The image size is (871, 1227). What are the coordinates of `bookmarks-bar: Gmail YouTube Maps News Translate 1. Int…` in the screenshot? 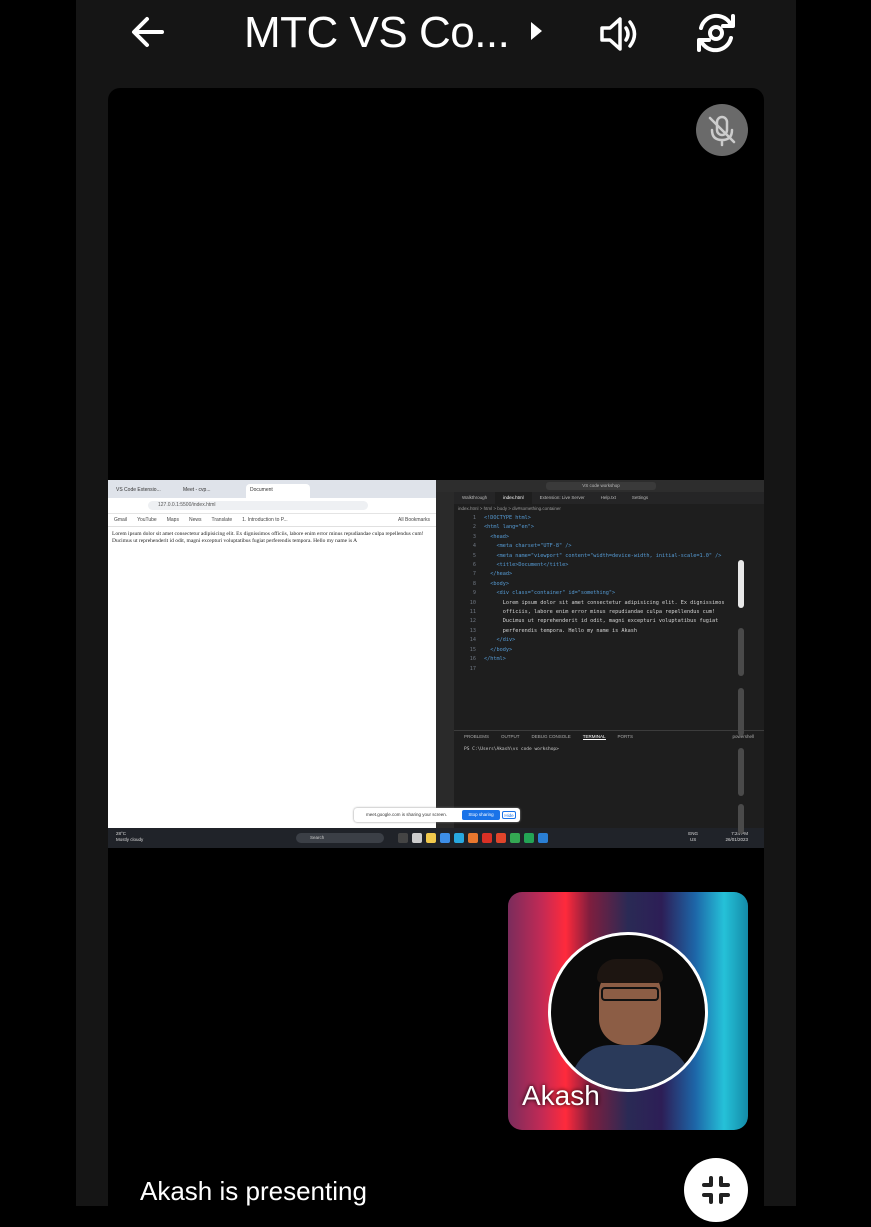 It's located at (272, 520).